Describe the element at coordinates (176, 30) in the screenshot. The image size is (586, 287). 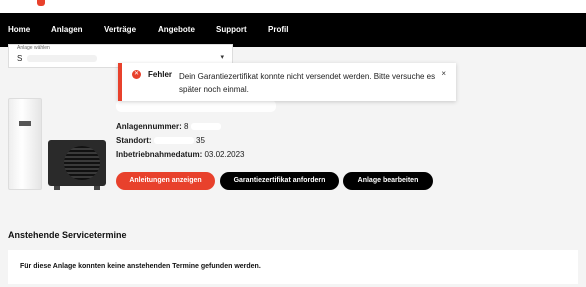
I see `nav-angebote: Angebote` at that location.